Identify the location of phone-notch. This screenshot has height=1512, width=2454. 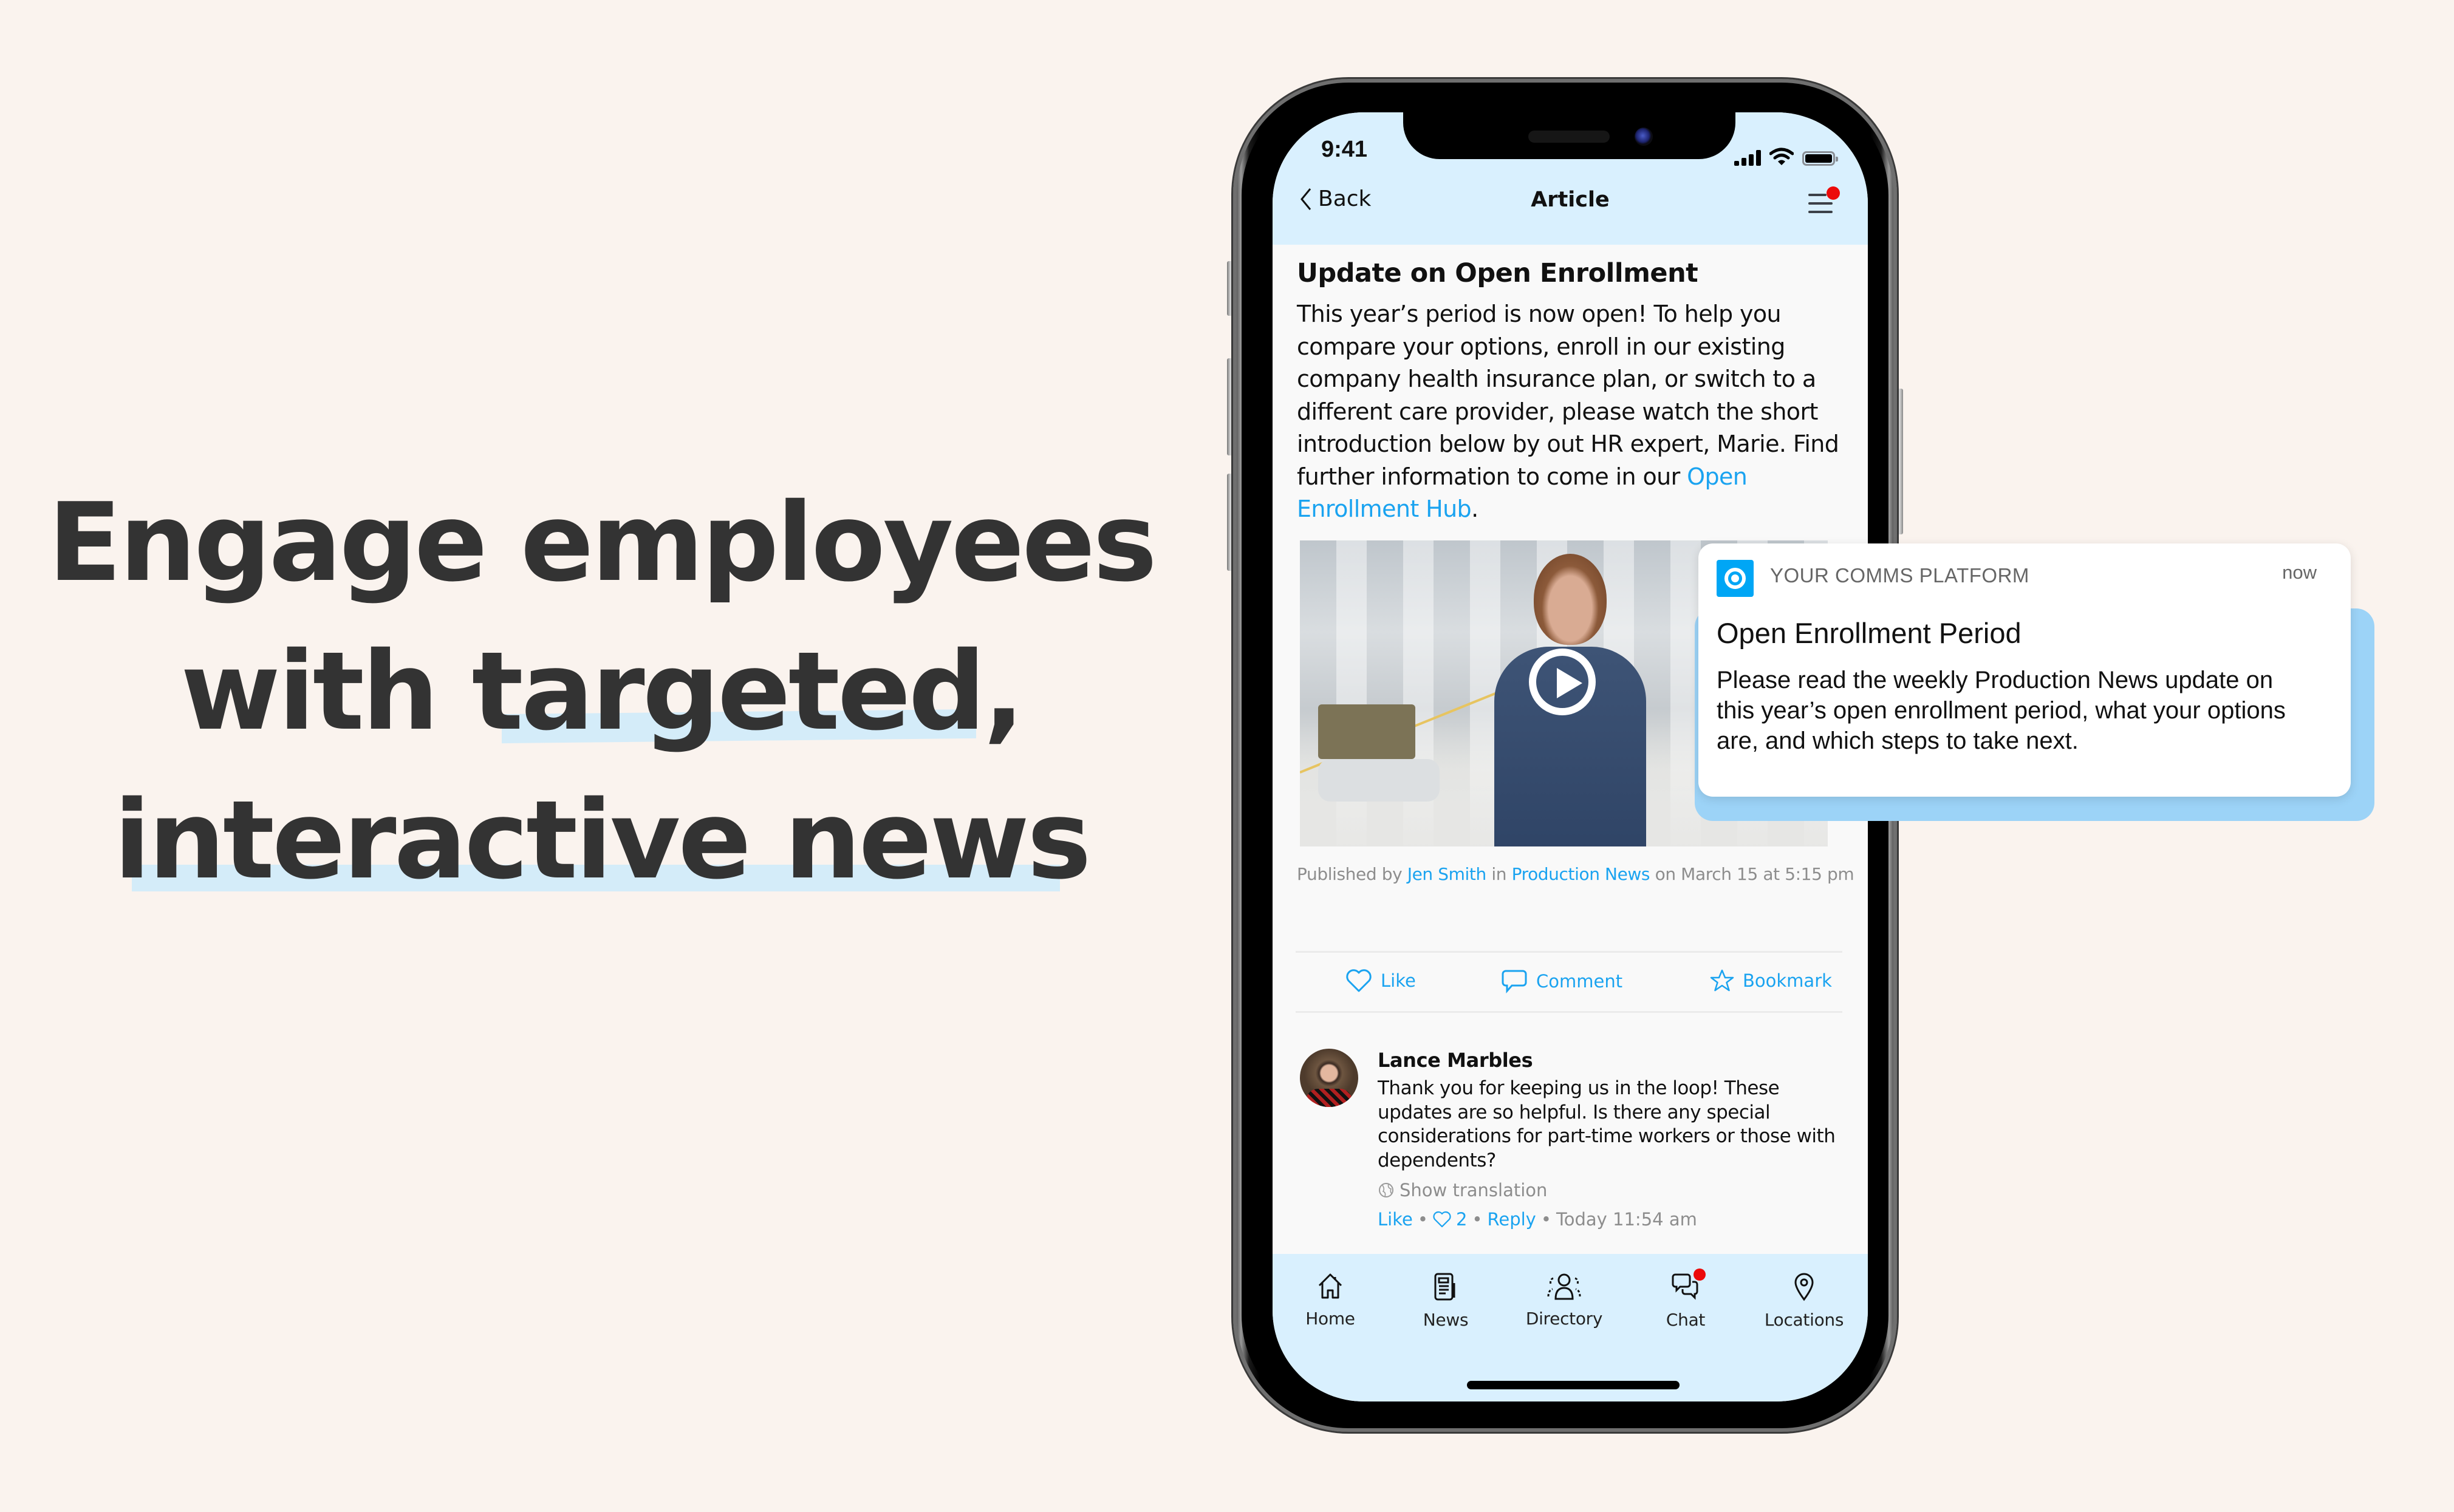
(1569, 135).